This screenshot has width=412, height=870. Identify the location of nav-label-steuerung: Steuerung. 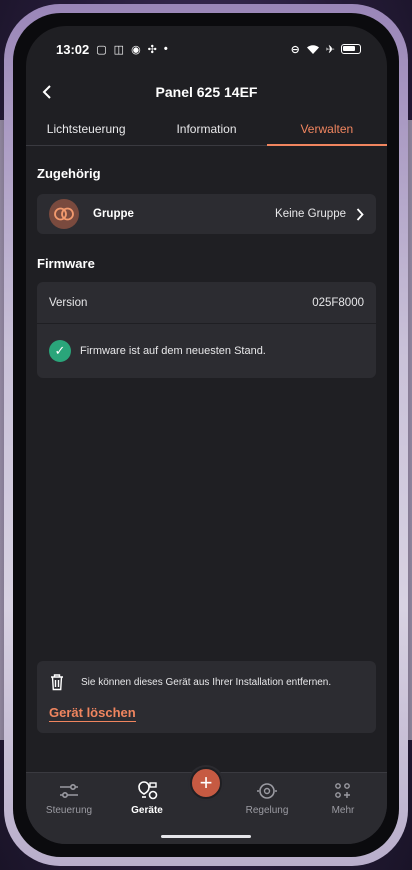
(69, 810).